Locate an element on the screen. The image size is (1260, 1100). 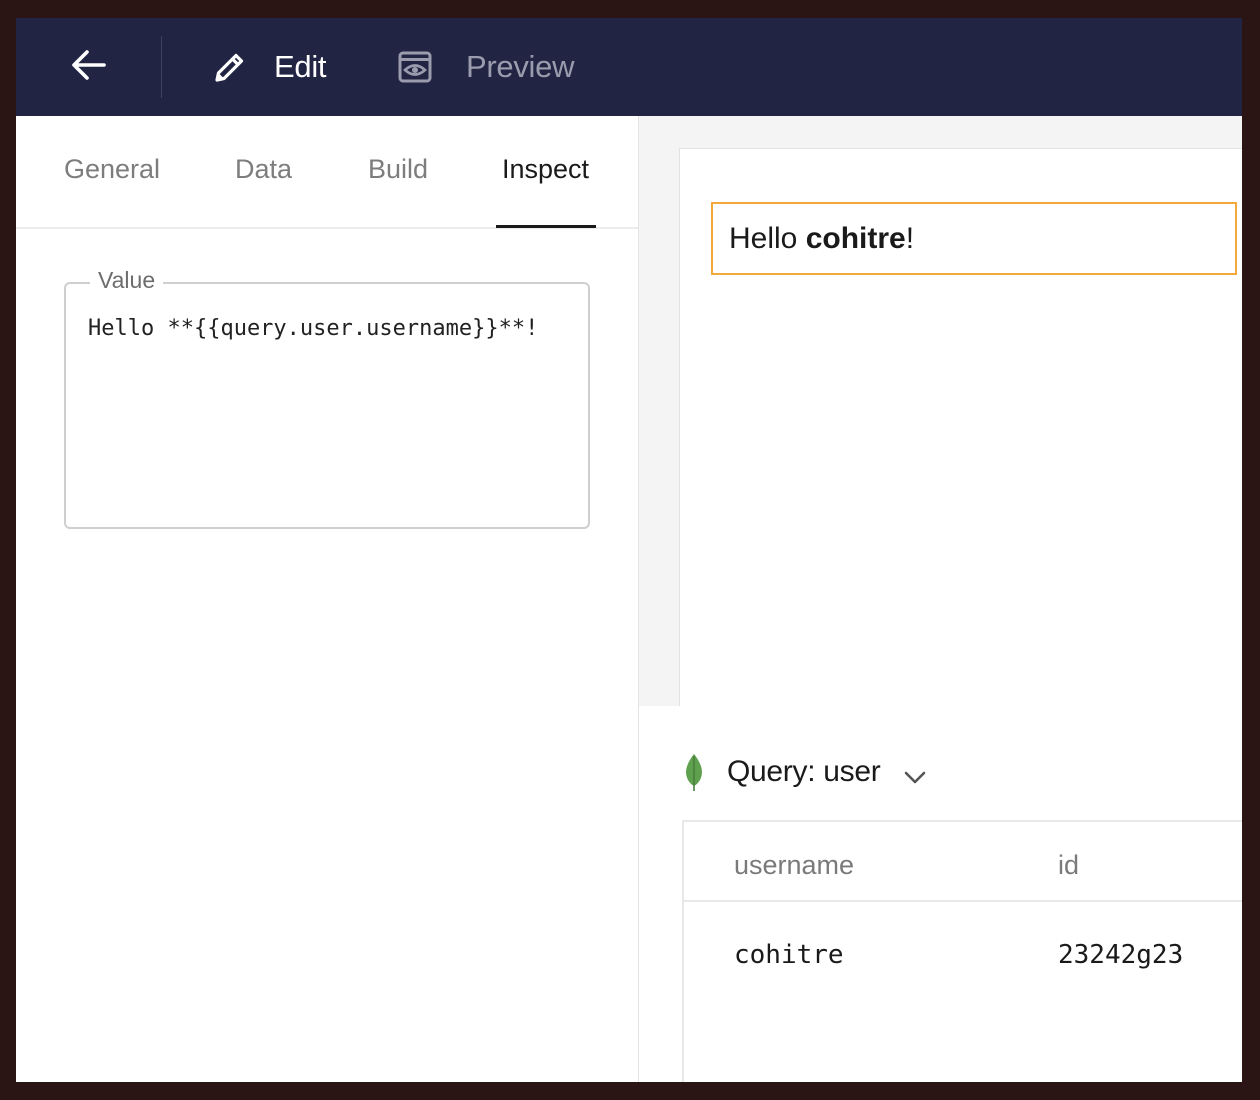
query-selector: Query: user is located at coordinates (804, 772).